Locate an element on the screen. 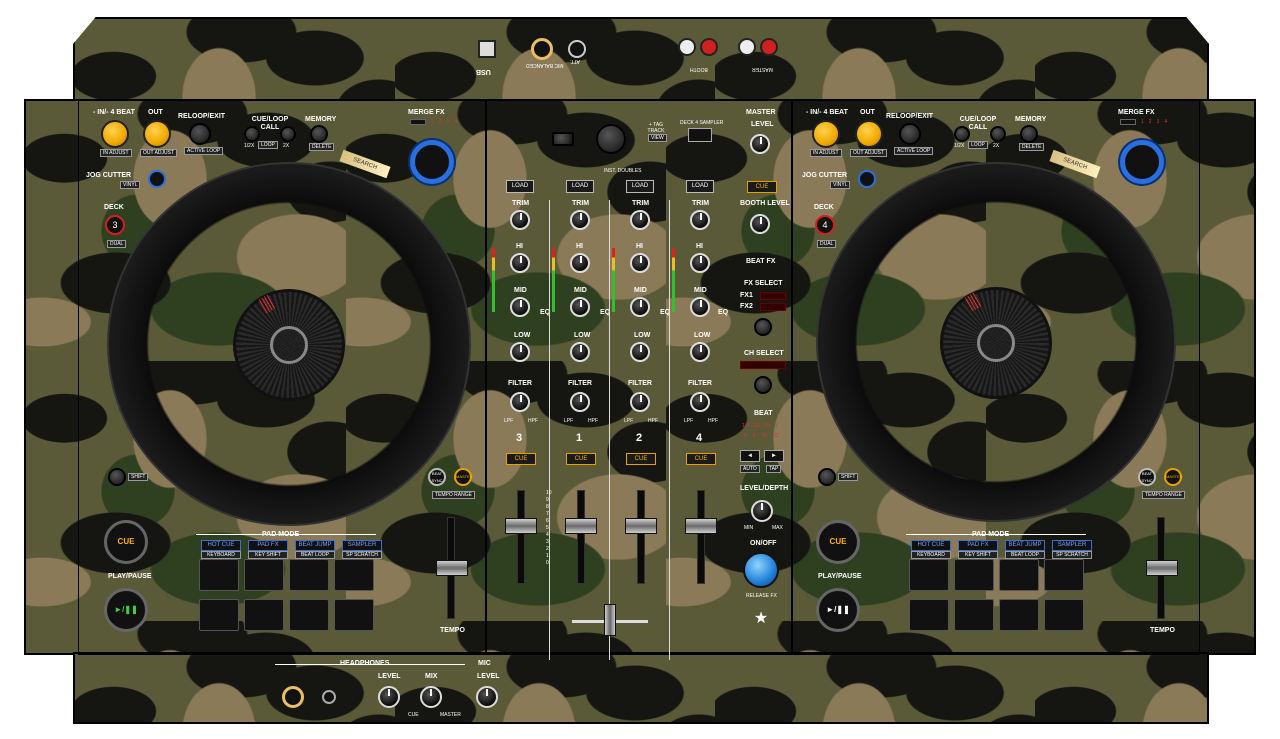  tempo-fader-handle-right is located at coordinates (1162, 568).